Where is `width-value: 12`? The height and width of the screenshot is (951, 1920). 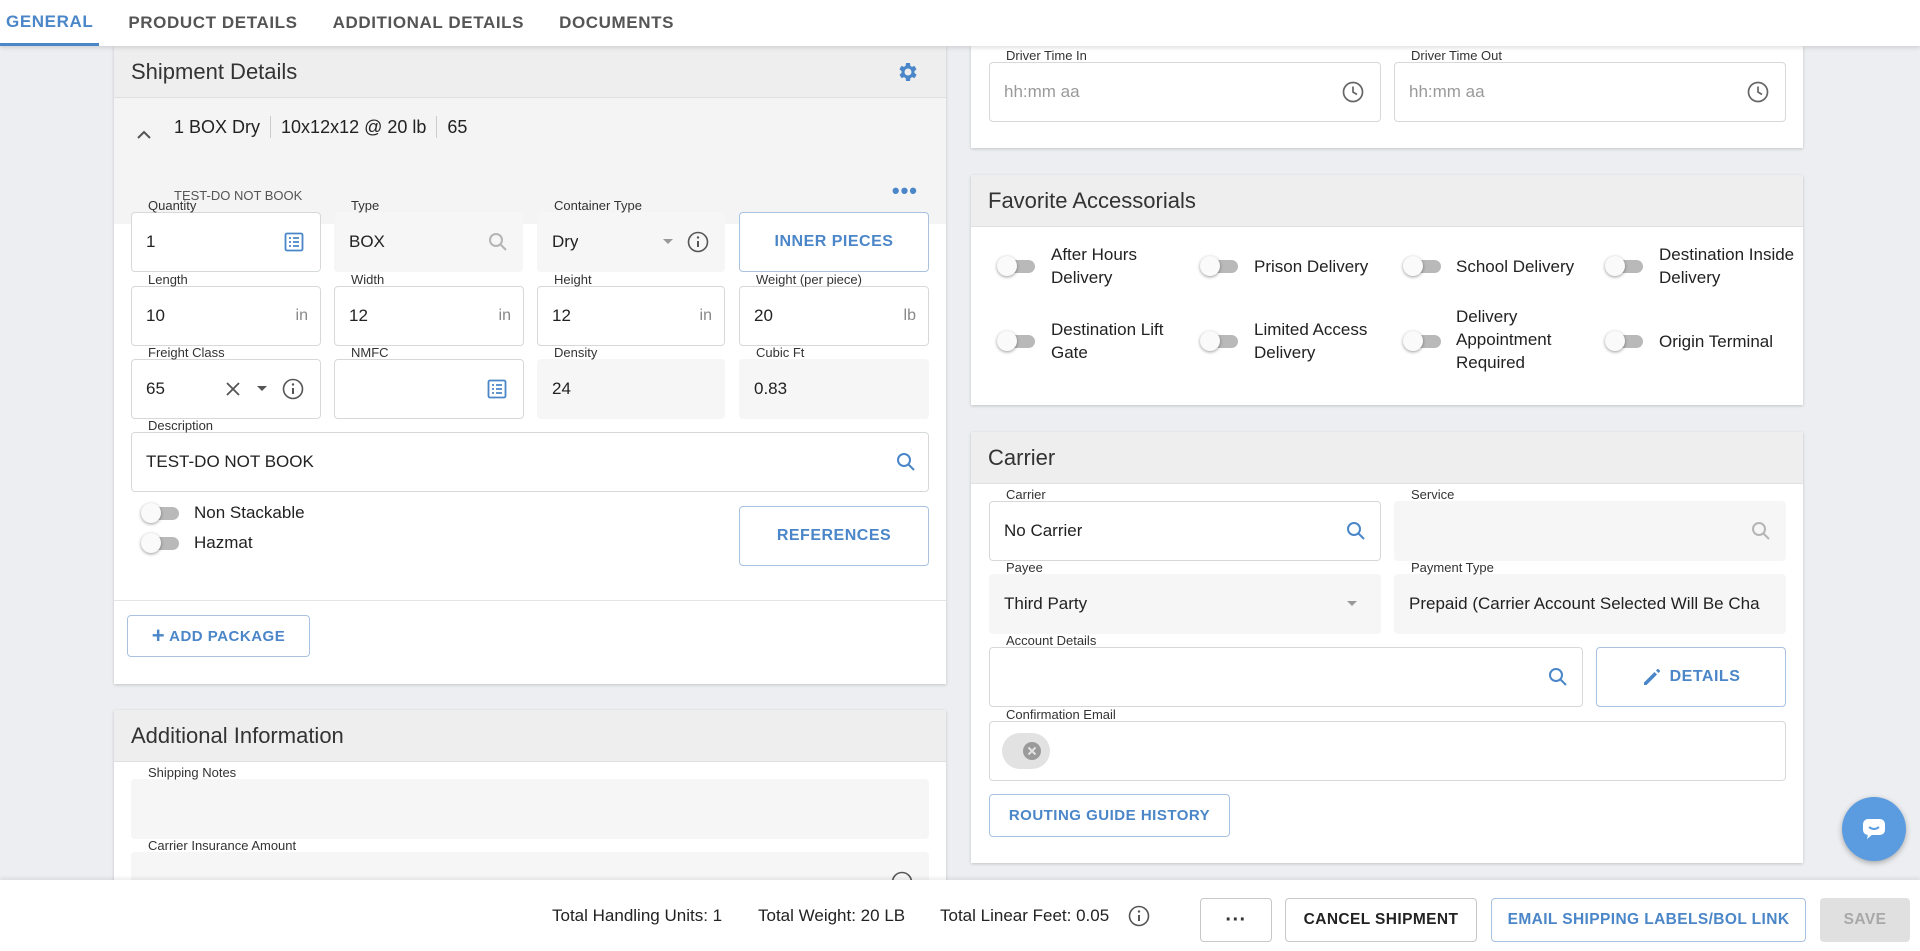
width-value: 12 is located at coordinates (358, 315).